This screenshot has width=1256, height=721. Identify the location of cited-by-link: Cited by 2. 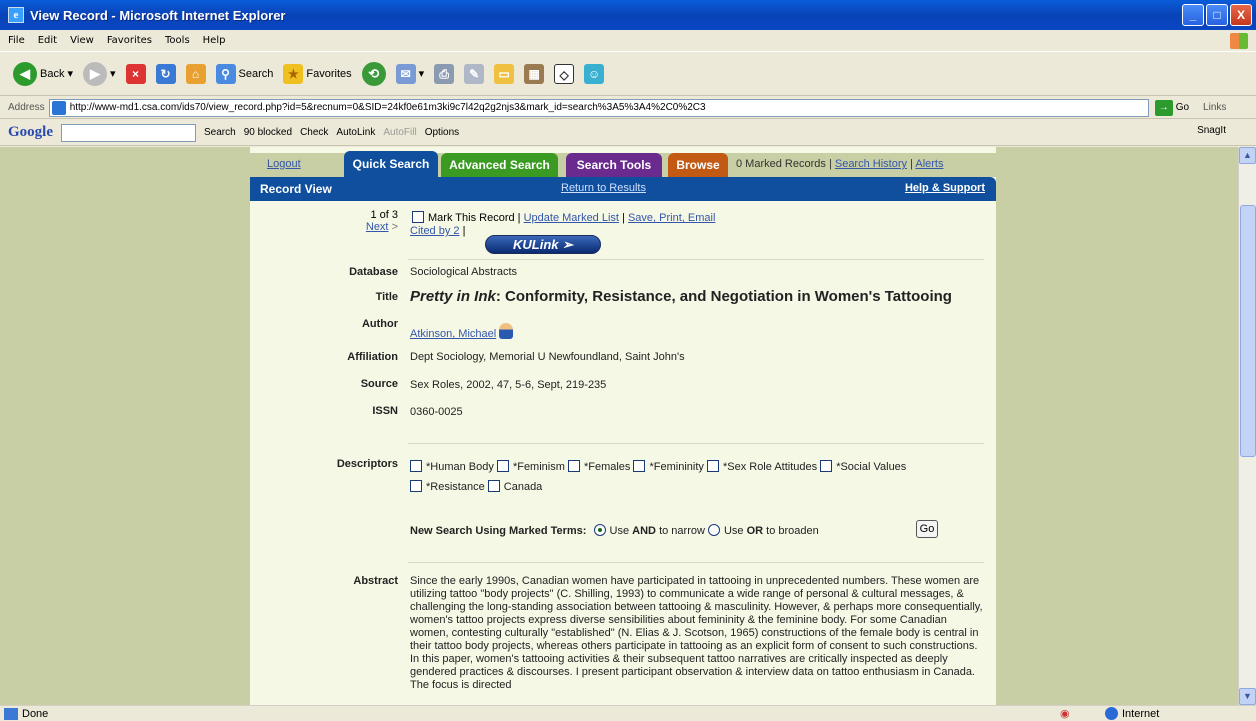
(435, 231).